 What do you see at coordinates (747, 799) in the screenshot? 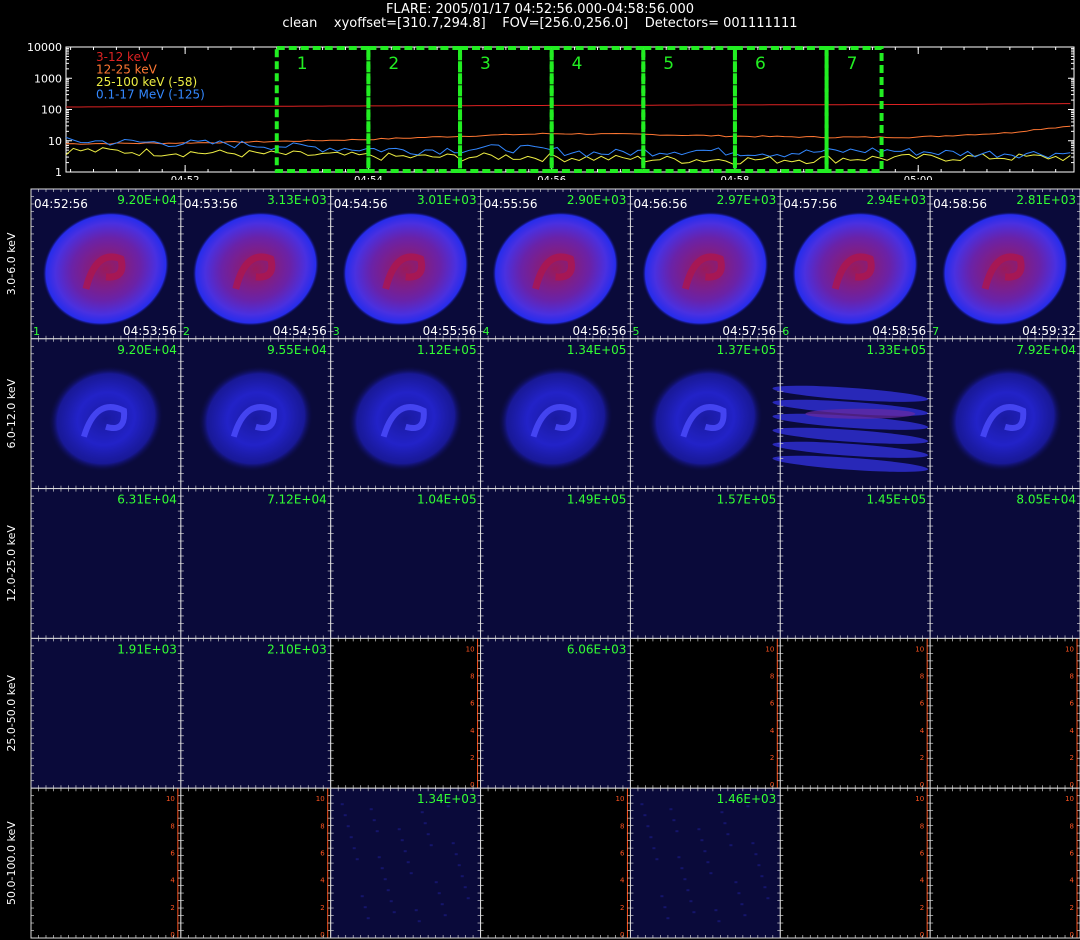
I see `peak-value-label: 1.46E+03` at bounding box center [747, 799].